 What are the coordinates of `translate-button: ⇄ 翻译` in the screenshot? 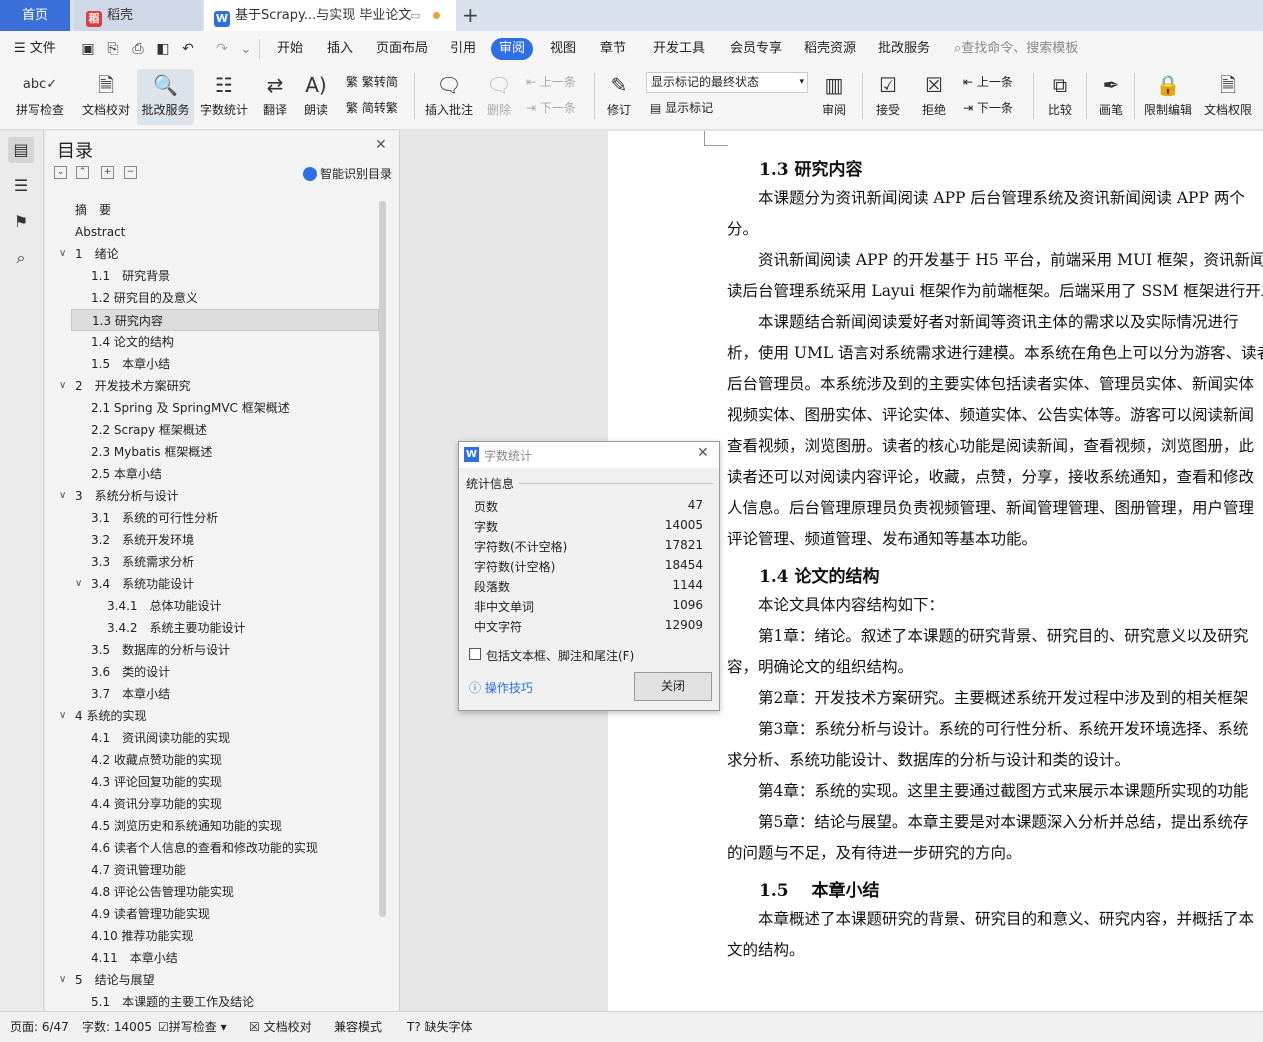 It's located at (275, 97).